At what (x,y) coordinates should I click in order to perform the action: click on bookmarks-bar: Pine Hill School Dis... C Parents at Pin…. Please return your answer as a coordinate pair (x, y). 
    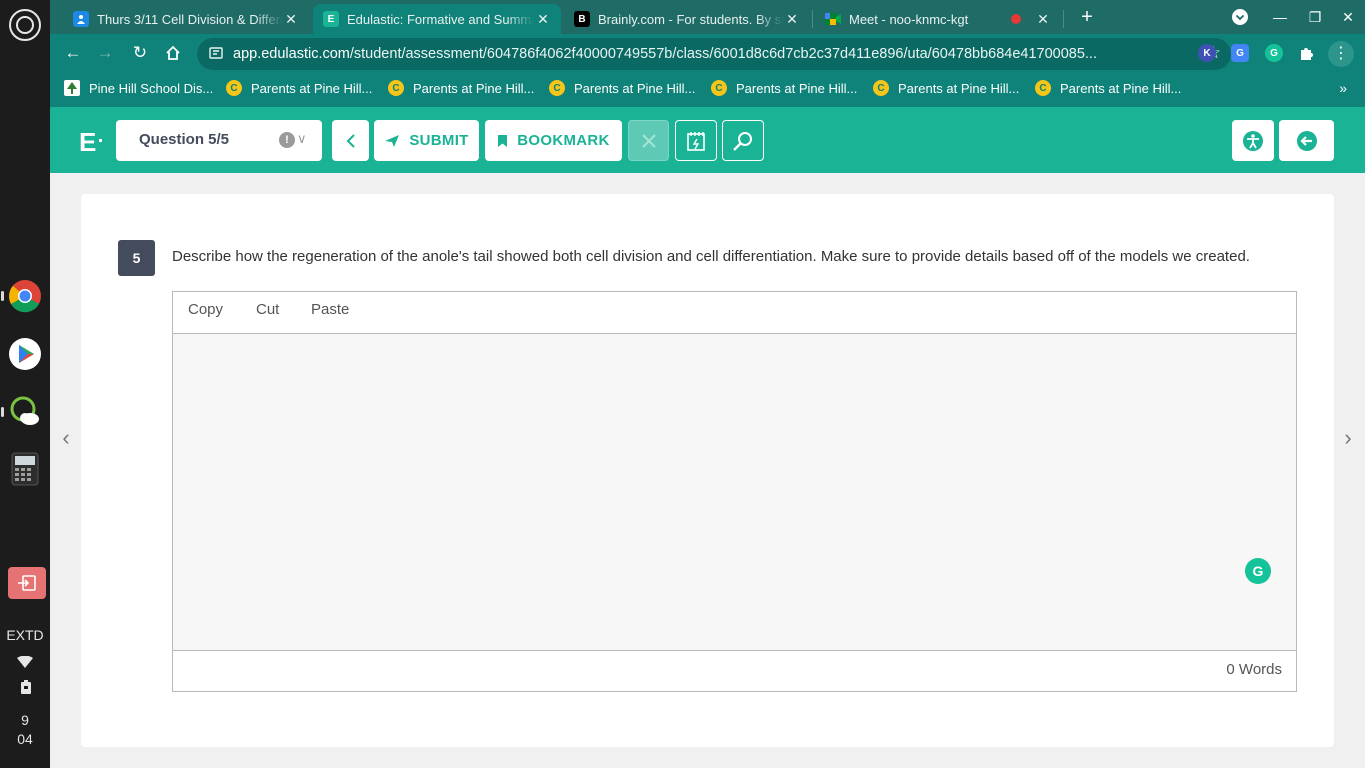
    Looking at the image, I should click on (707, 89).